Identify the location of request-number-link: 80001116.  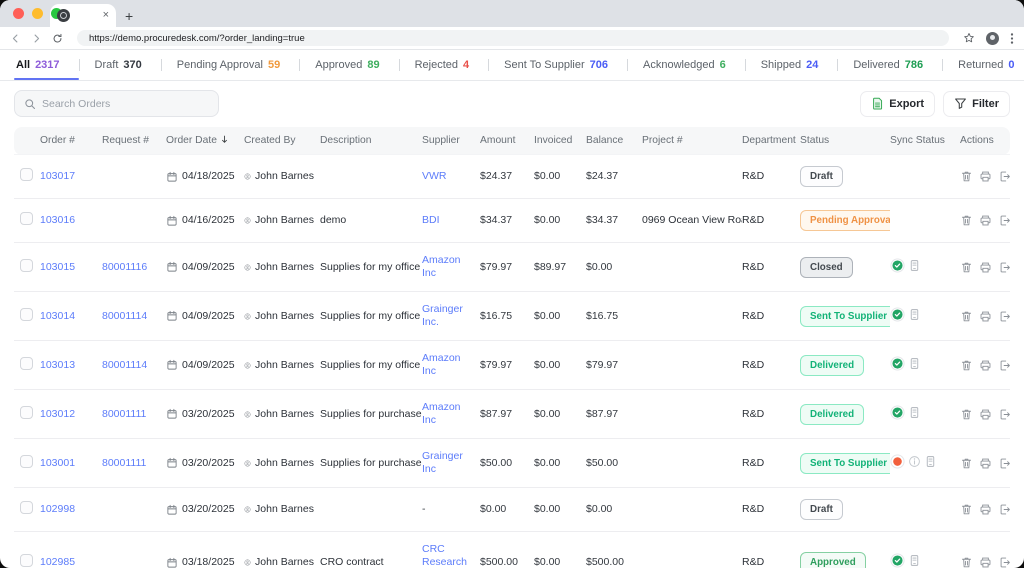
(124, 267).